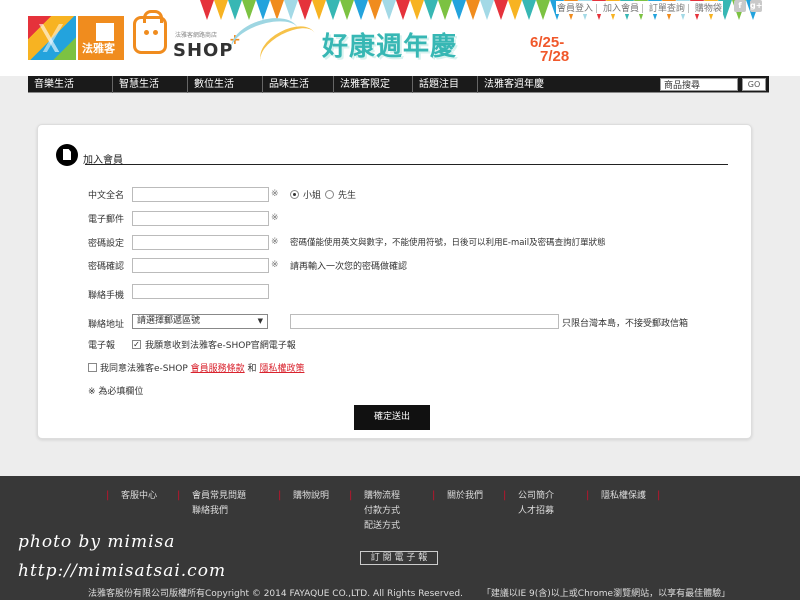 This screenshot has height=600, width=800. I want to click on fayaque-logo-mark, so click(52, 38).